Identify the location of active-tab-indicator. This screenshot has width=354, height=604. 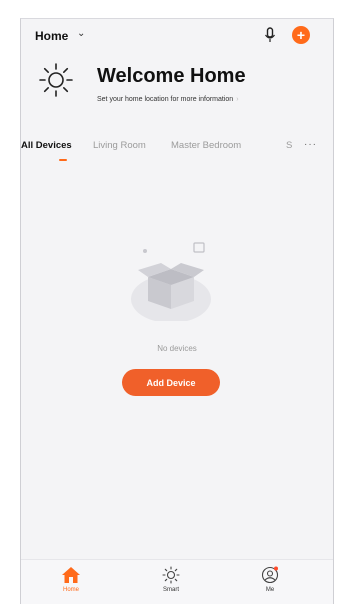
(63, 160).